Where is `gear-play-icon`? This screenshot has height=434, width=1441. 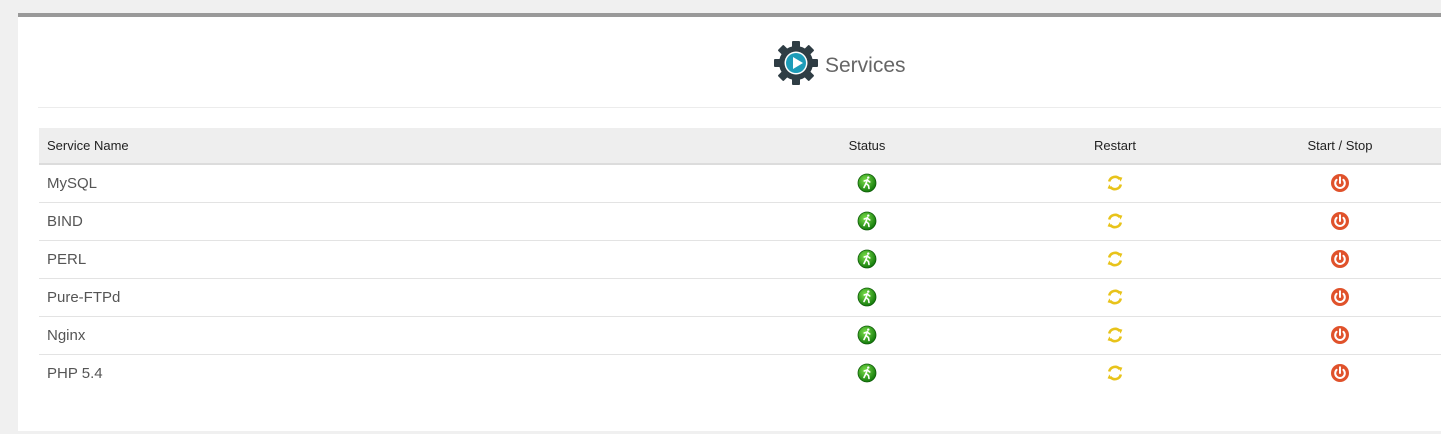
gear-play-icon is located at coordinates (796, 65).